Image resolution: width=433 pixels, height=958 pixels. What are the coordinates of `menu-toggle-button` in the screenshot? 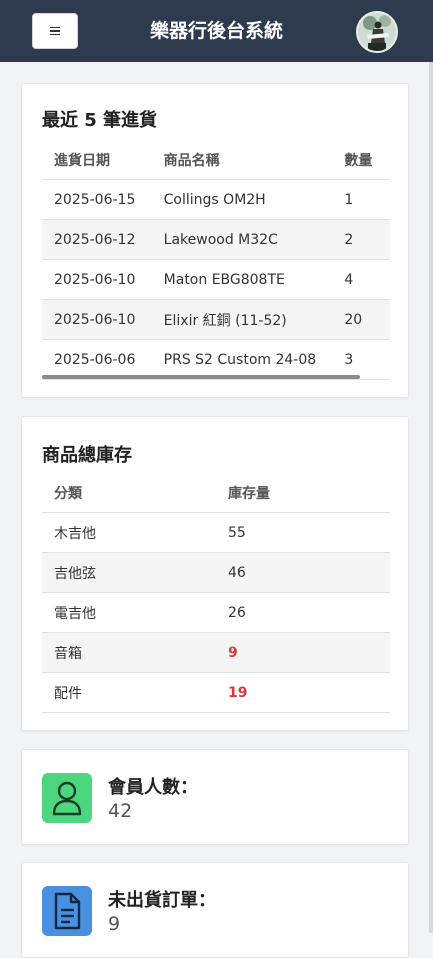 It's located at (55, 31).